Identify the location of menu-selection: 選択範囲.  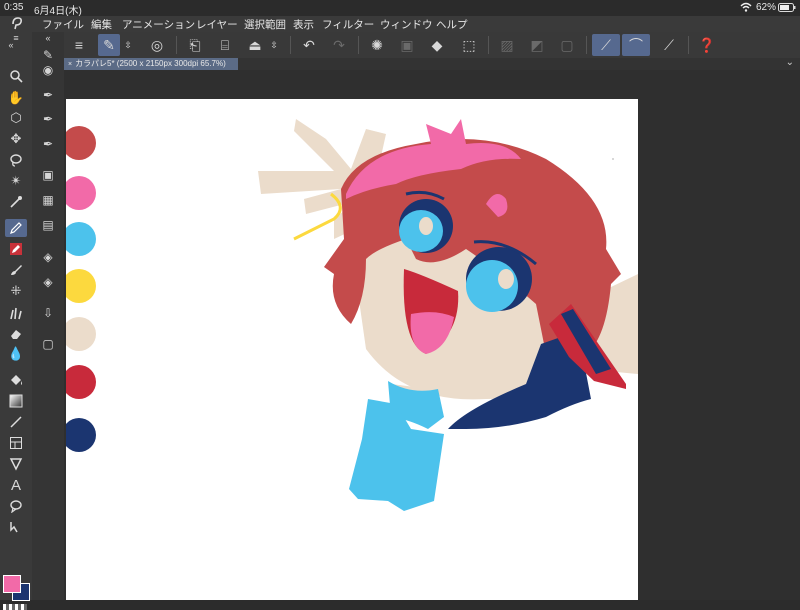
(265, 24).